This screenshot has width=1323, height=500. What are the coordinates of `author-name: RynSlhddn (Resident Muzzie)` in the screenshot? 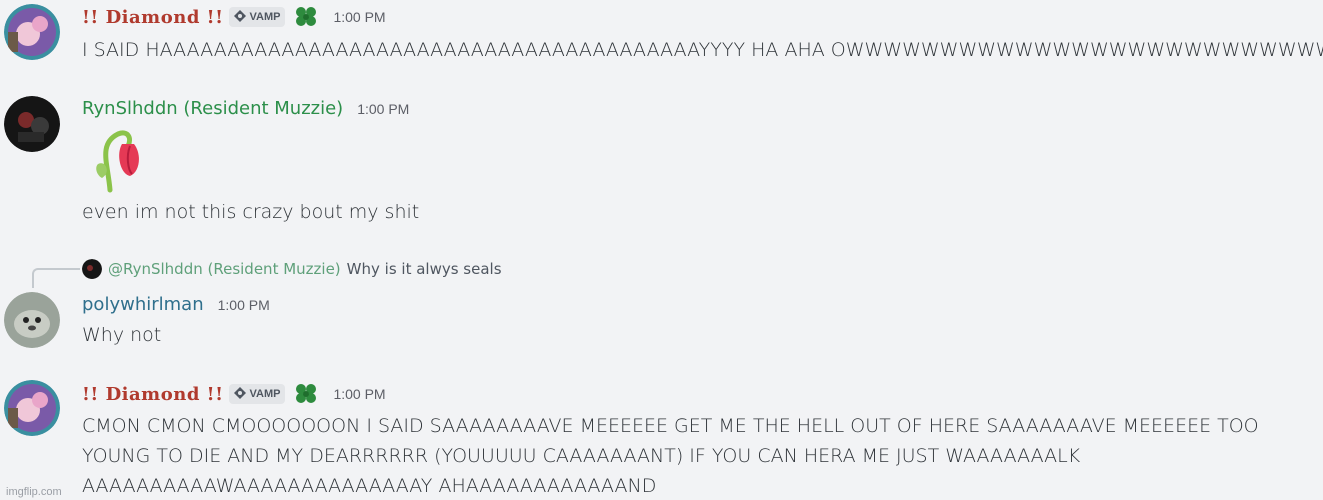 It's located at (212, 108).